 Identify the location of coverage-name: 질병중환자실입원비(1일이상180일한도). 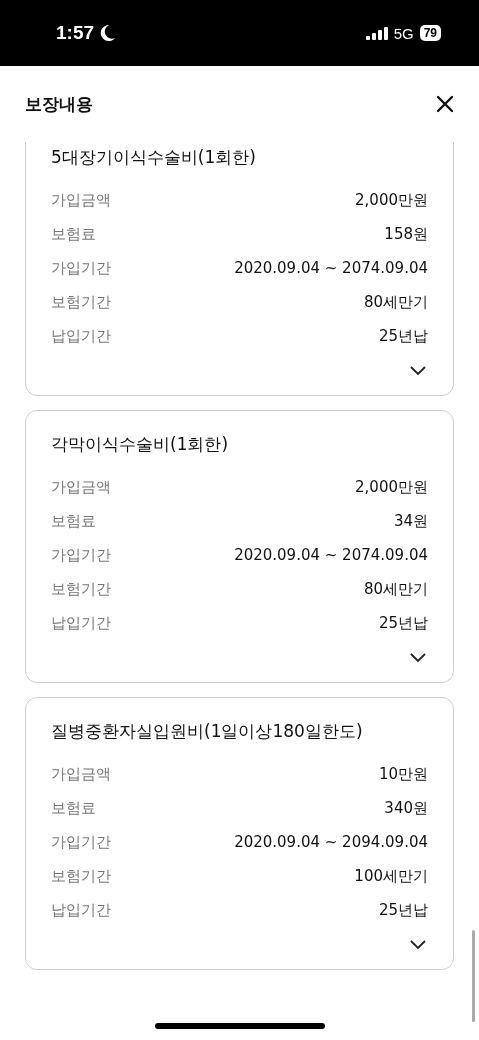
(207, 731).